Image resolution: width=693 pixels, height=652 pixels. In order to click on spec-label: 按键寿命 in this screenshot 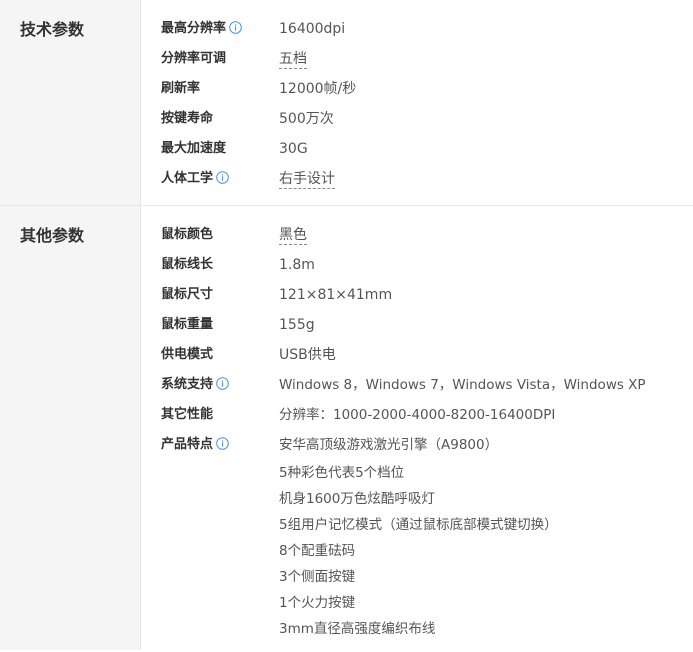, I will do `click(187, 118)`.